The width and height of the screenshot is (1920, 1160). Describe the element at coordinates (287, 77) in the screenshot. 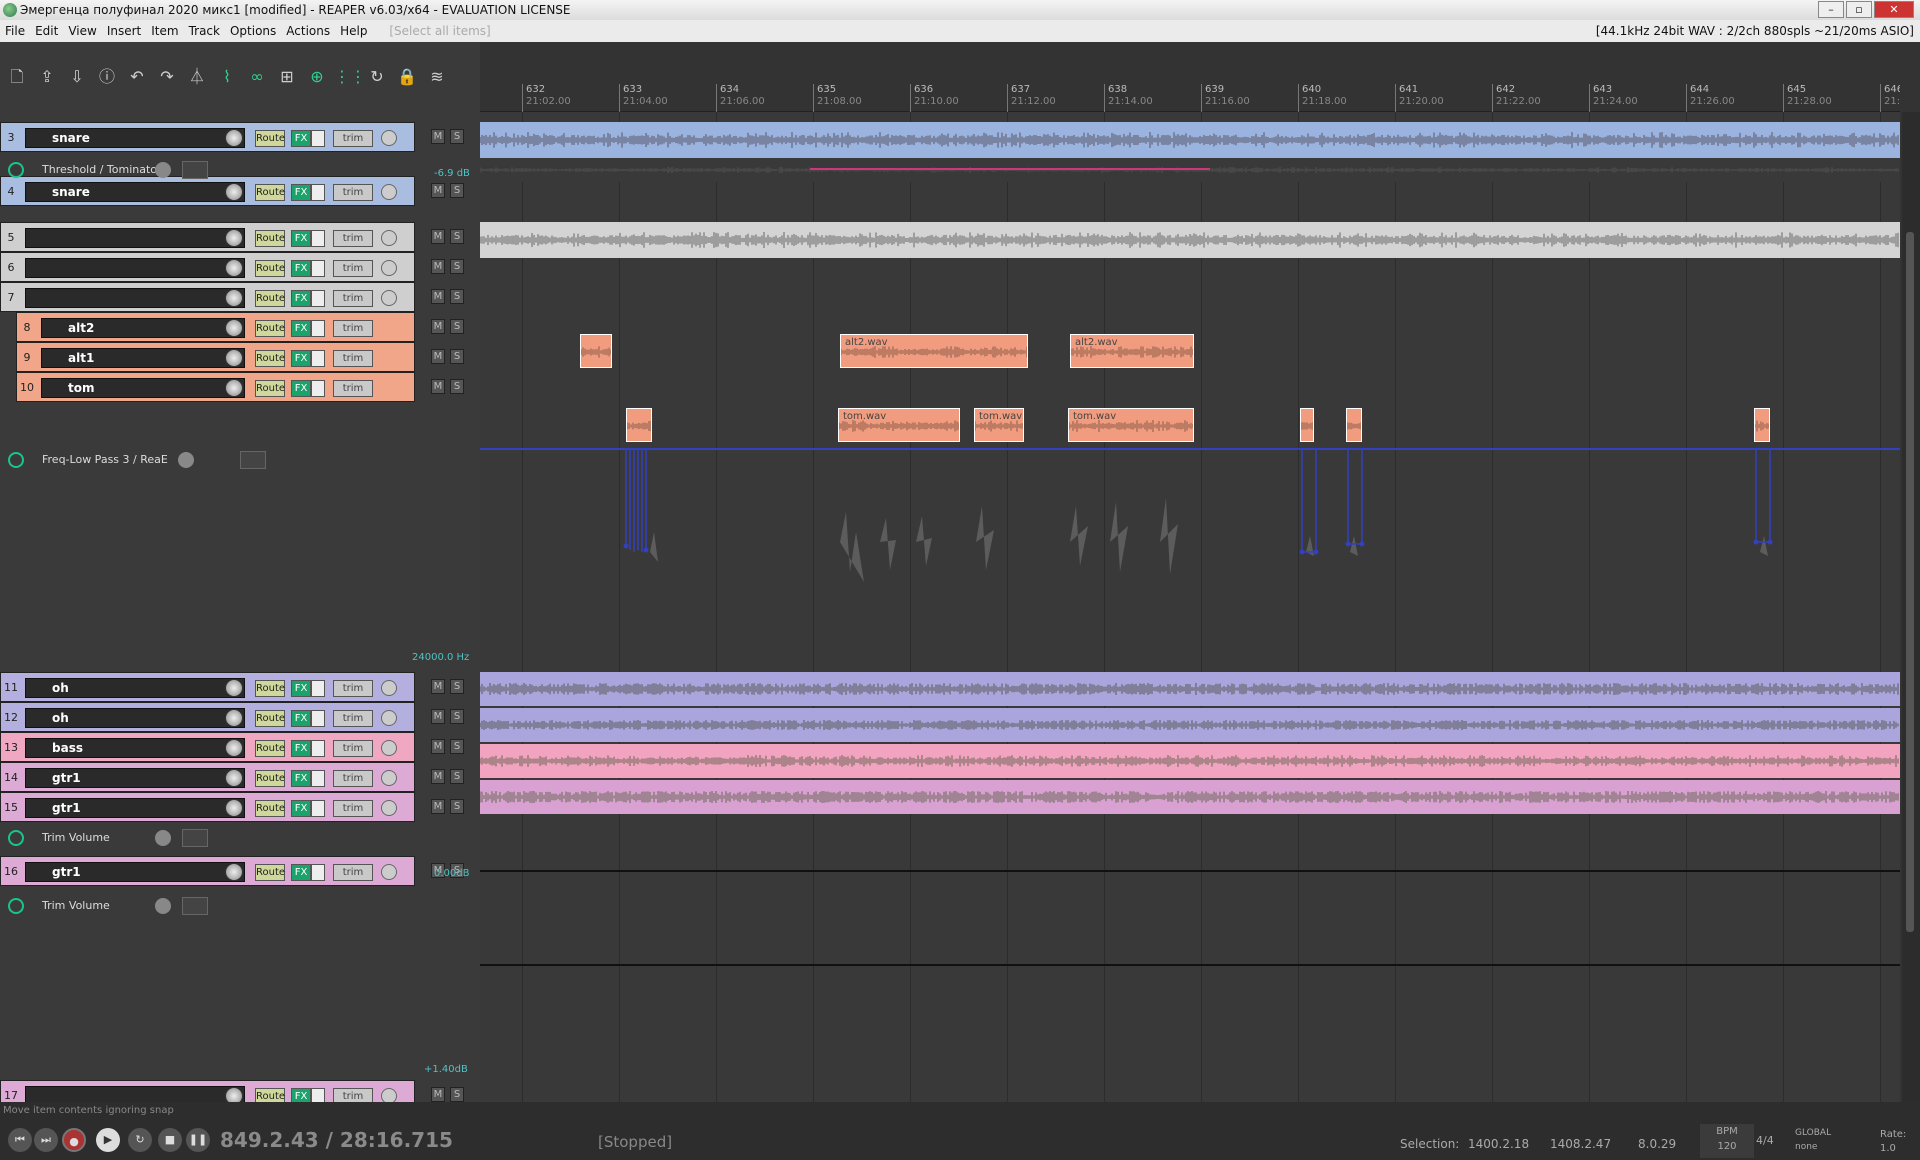

I see `grid-icon: ⊞` at that location.